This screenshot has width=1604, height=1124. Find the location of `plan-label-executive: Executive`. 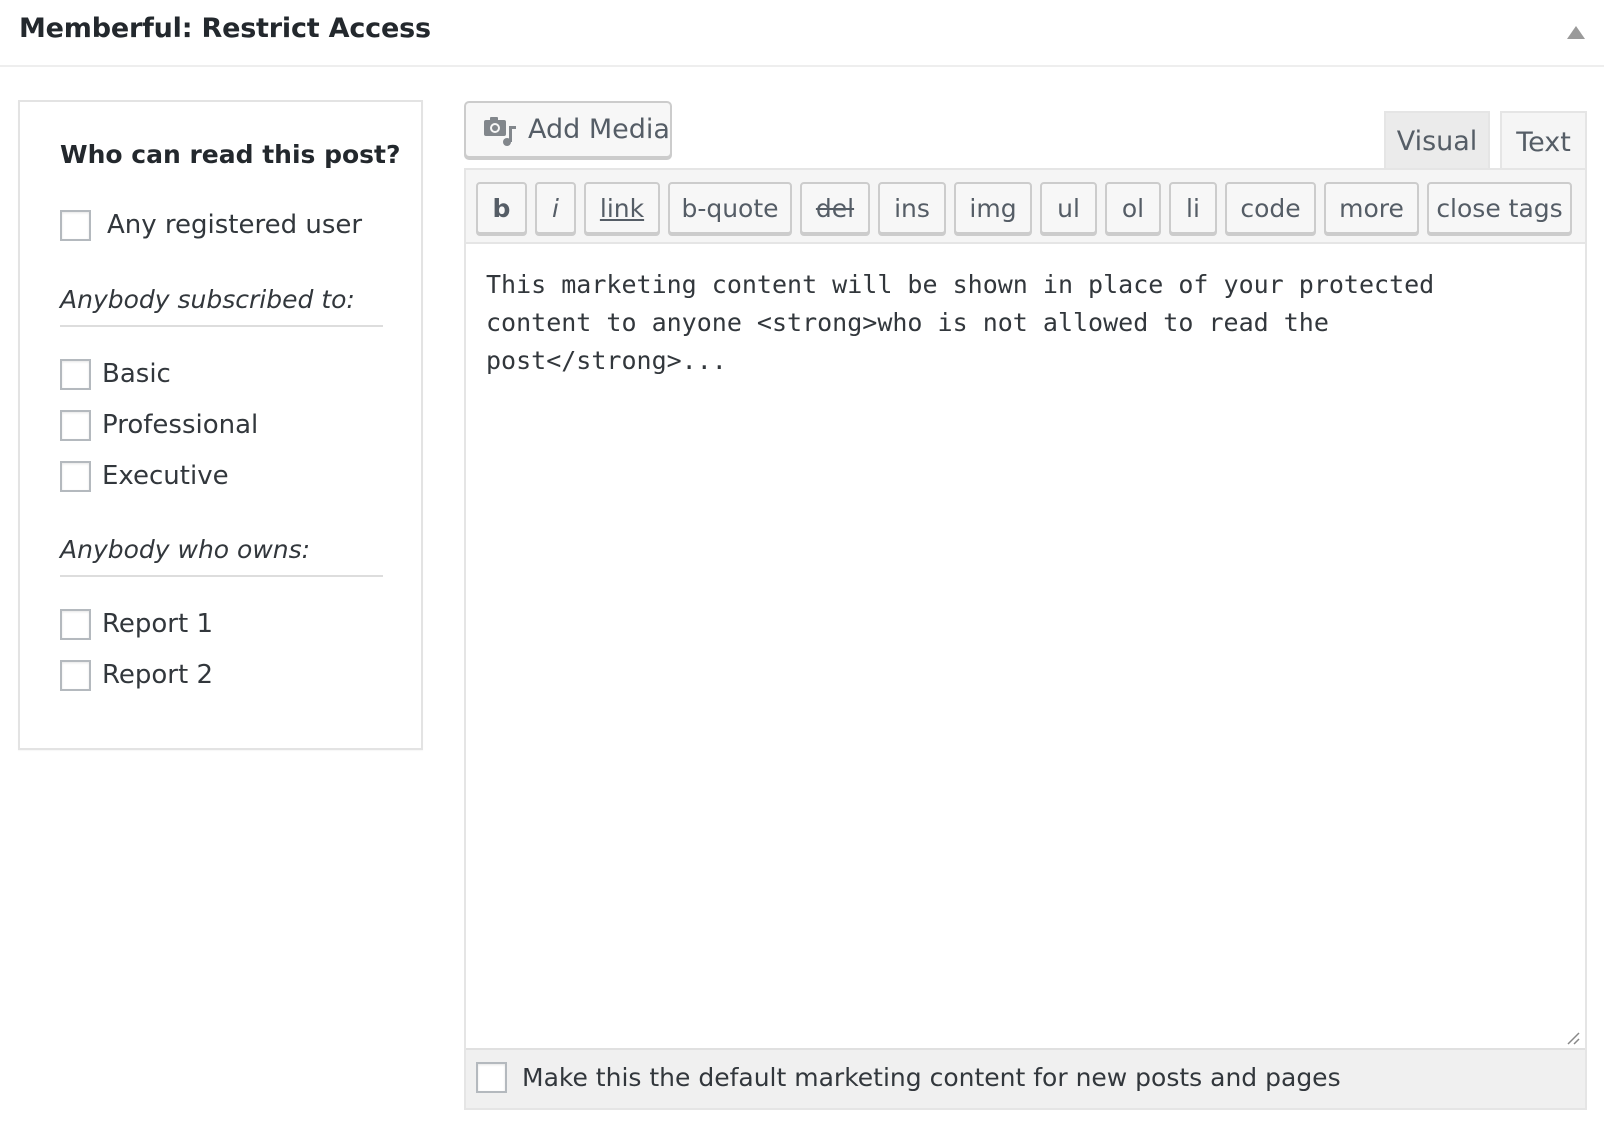

plan-label-executive: Executive is located at coordinates (165, 476).